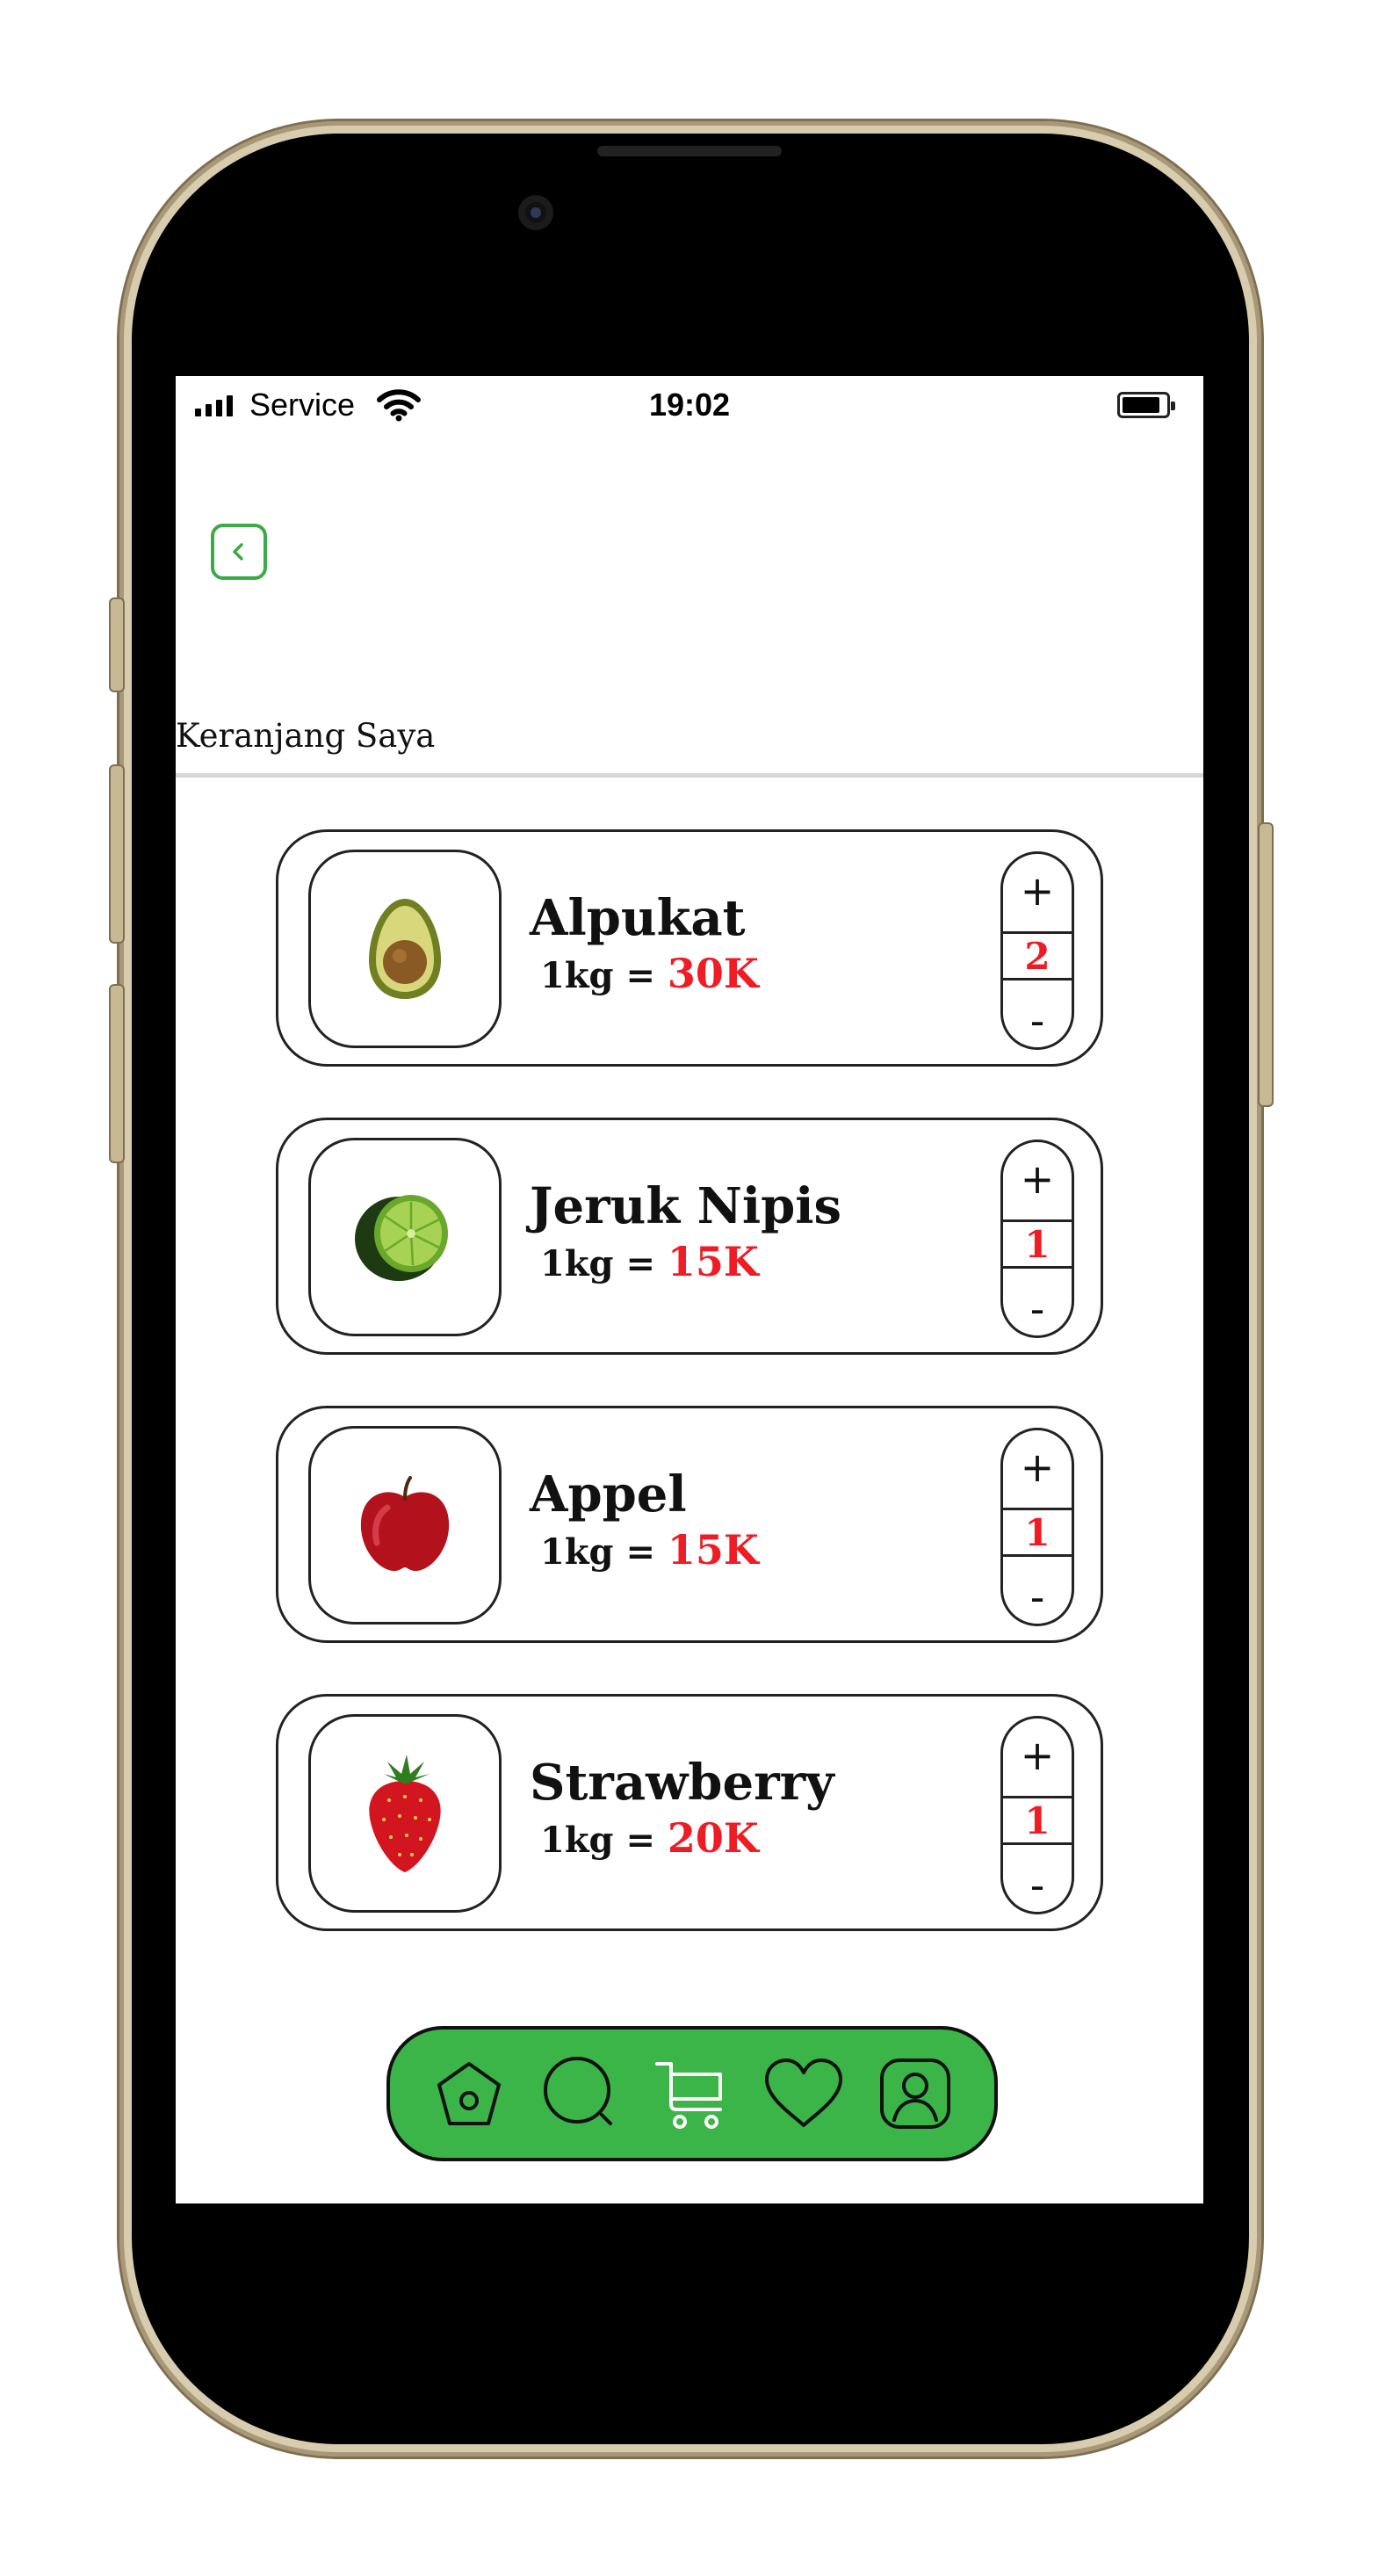  Describe the element at coordinates (117, 644) in the screenshot. I see `mute-switch` at that location.